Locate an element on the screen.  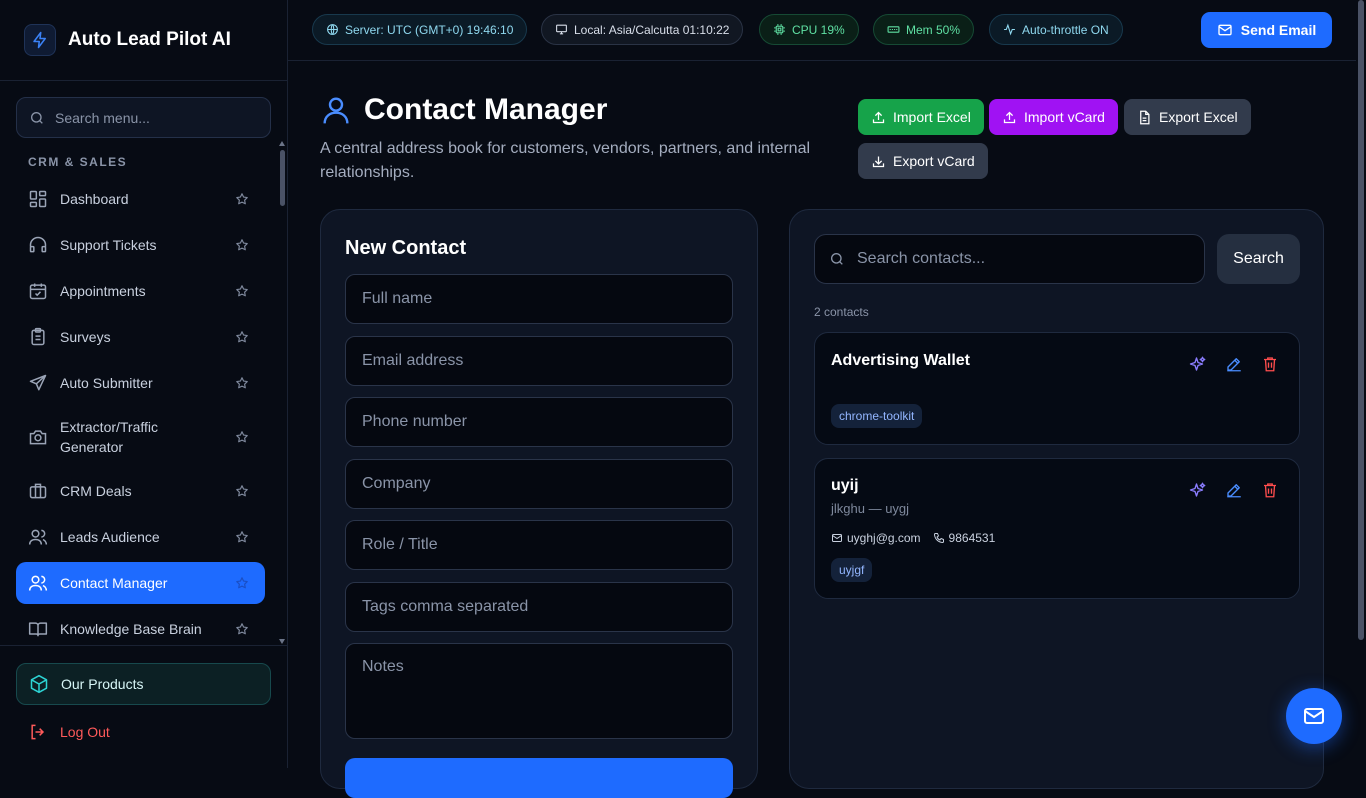
sidebar-item-leads-audience: Leads Audience is located at coordinates (140, 537).